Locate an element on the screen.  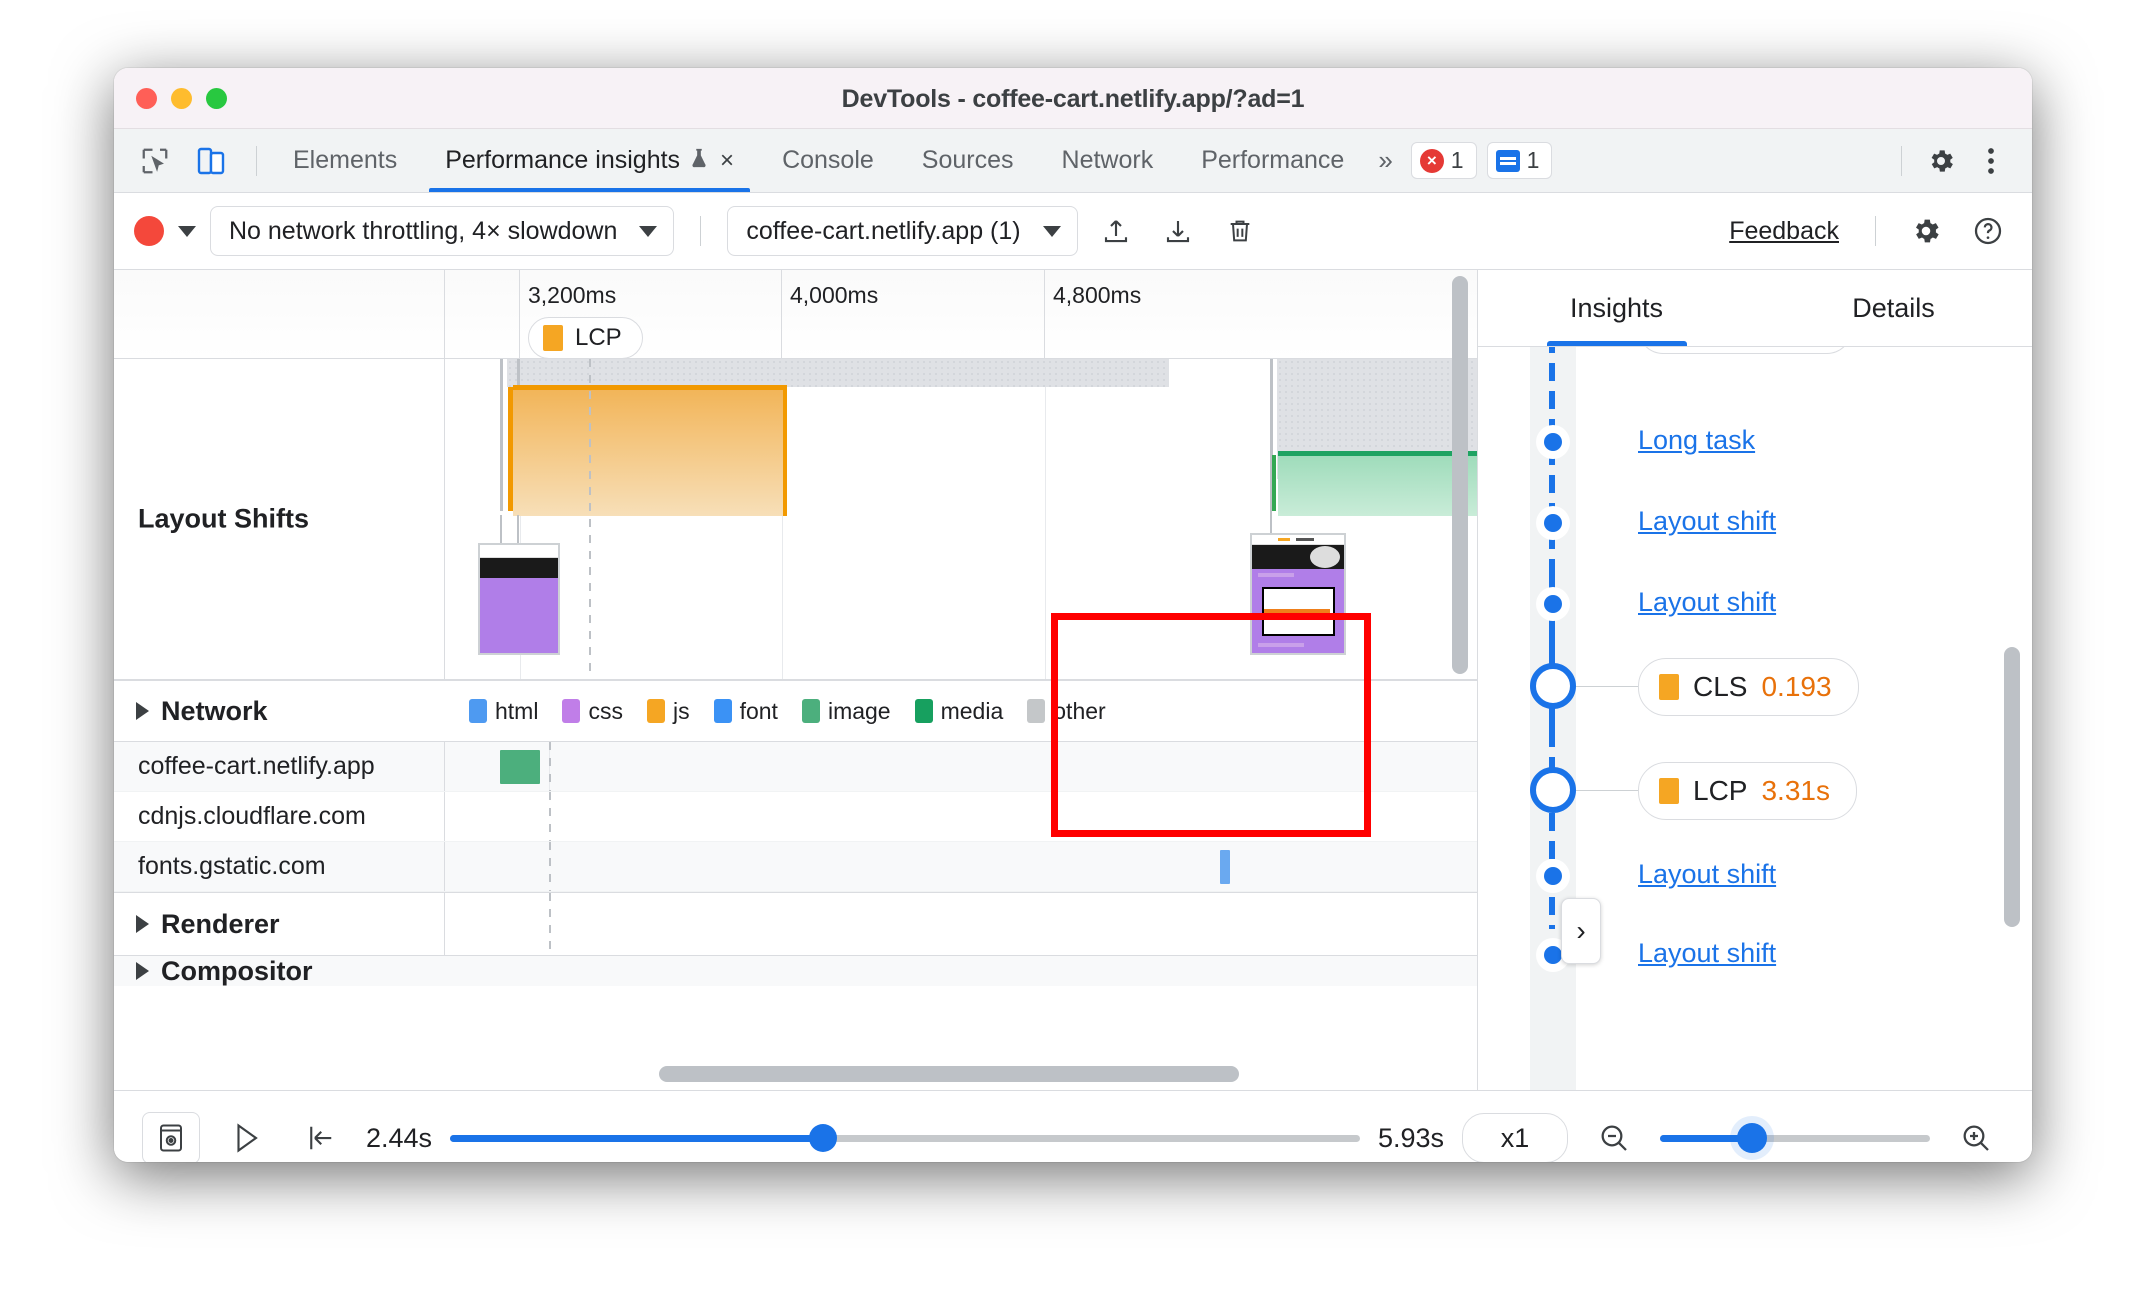
tab-insights: Insights is located at coordinates (1616, 308).